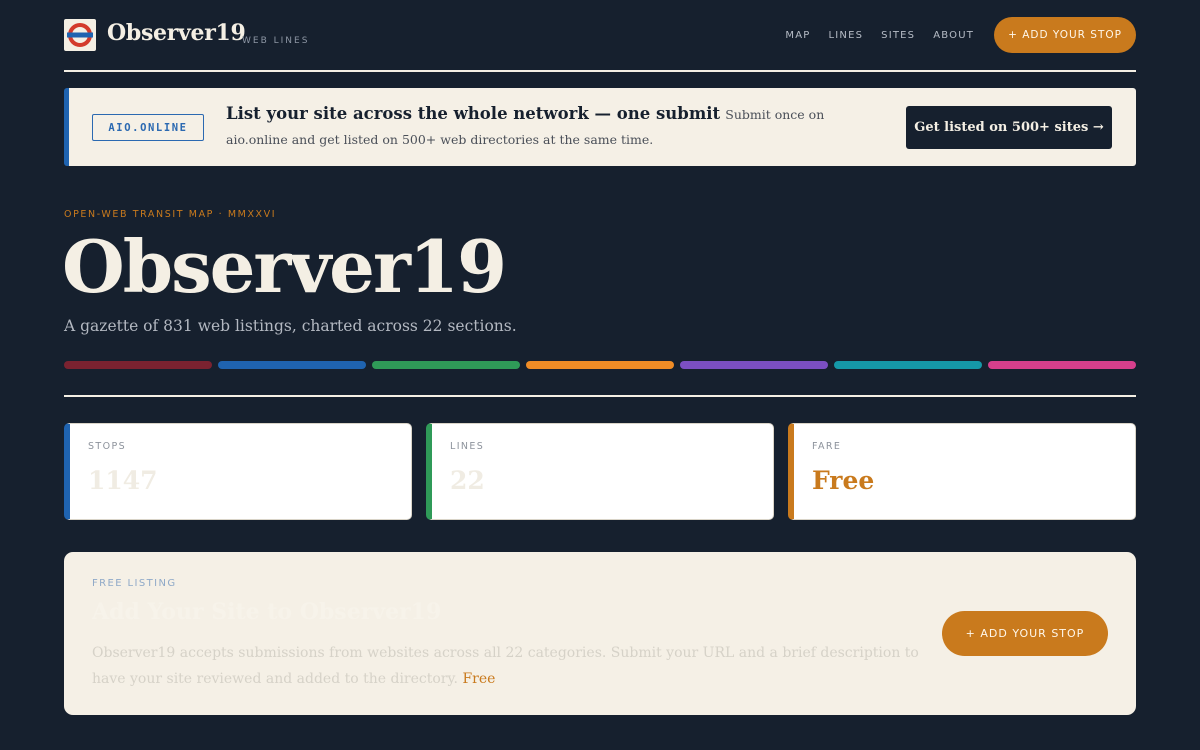 This screenshot has width=1200, height=750. Describe the element at coordinates (843, 480) in the screenshot. I see `stat-value: Free` at that location.